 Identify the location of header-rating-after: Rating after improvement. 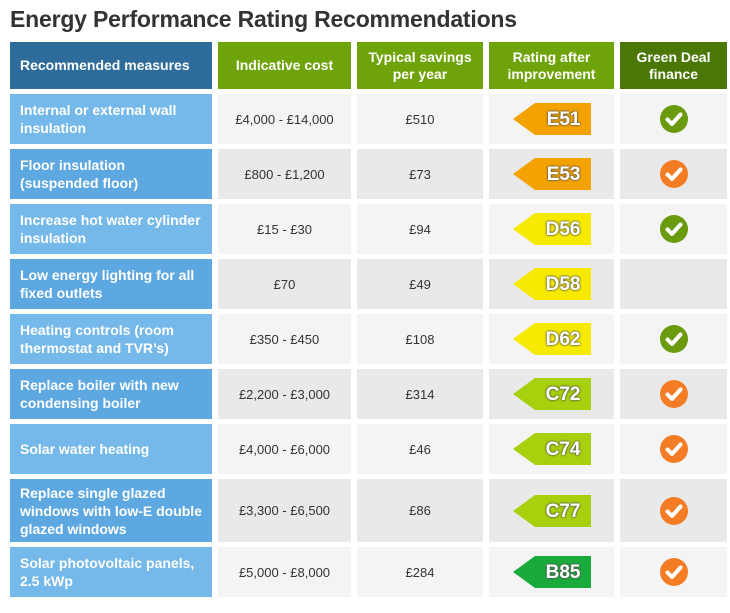
(551, 65).